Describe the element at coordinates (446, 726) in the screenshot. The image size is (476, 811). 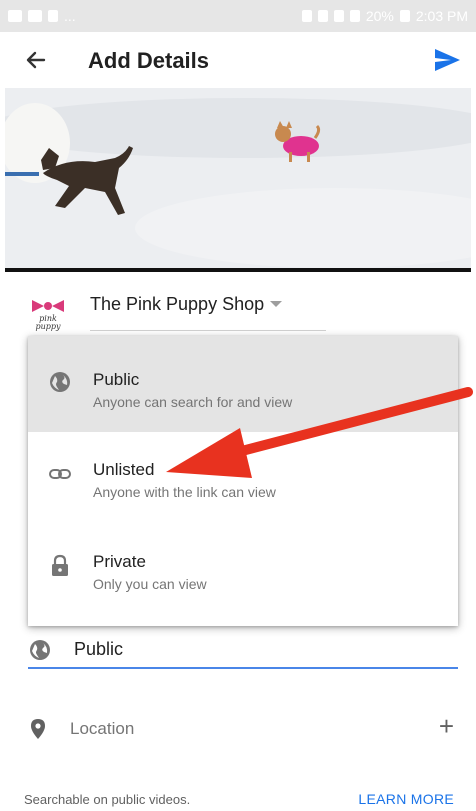
I see `plus-icon: +` at that location.